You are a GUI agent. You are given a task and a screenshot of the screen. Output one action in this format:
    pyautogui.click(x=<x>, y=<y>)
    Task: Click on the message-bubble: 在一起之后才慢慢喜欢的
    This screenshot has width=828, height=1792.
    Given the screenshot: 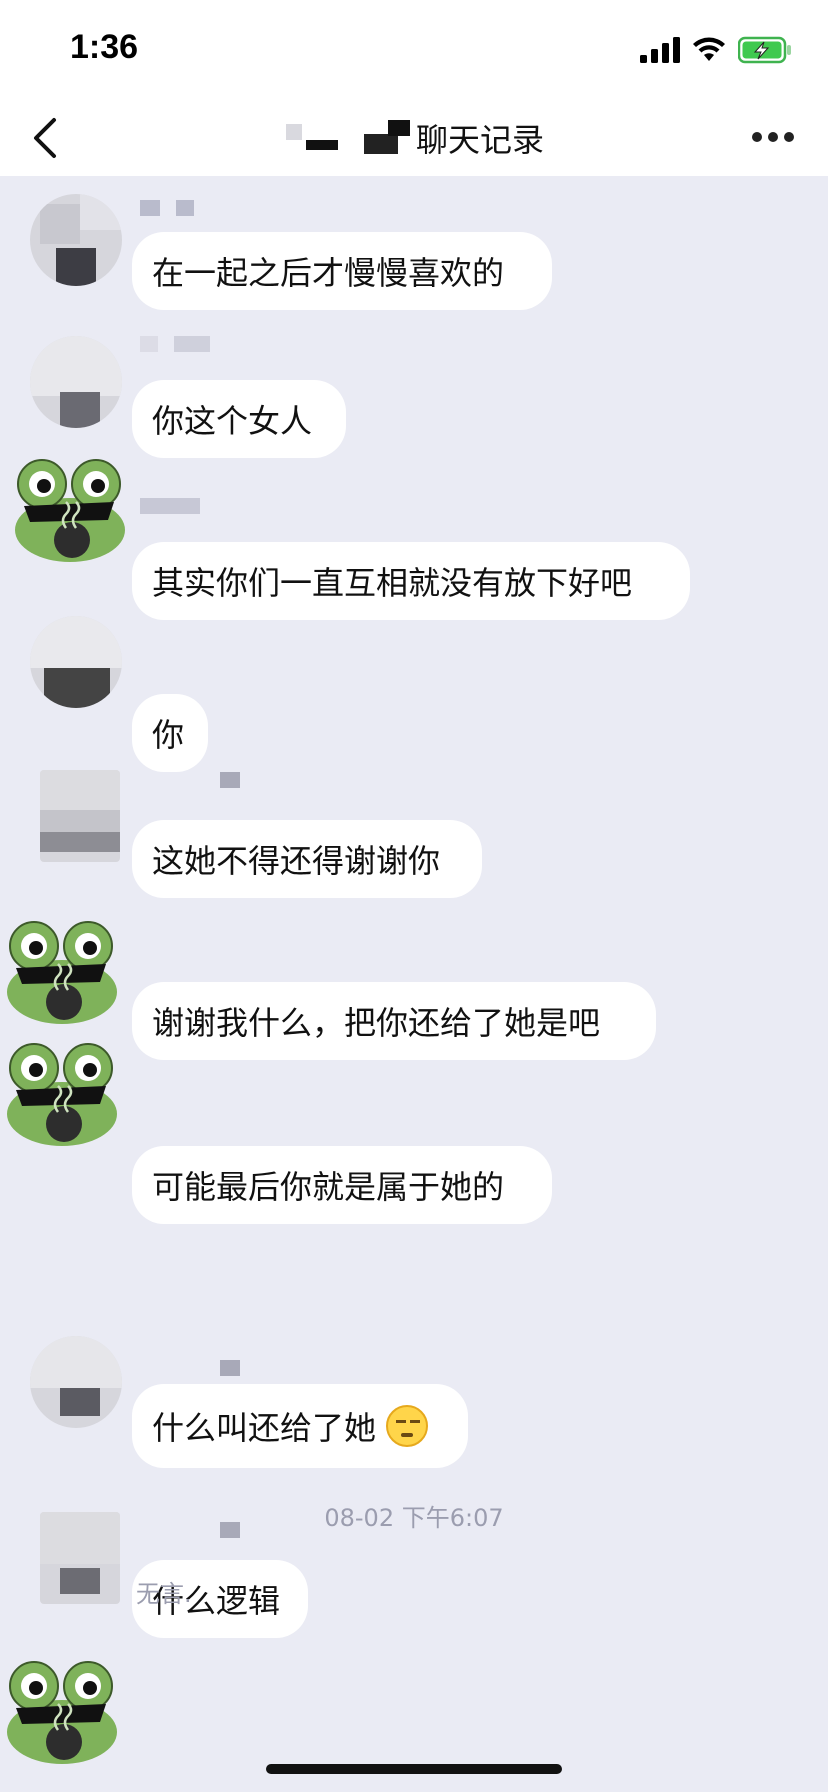 What is the action you would take?
    pyautogui.click(x=342, y=271)
    